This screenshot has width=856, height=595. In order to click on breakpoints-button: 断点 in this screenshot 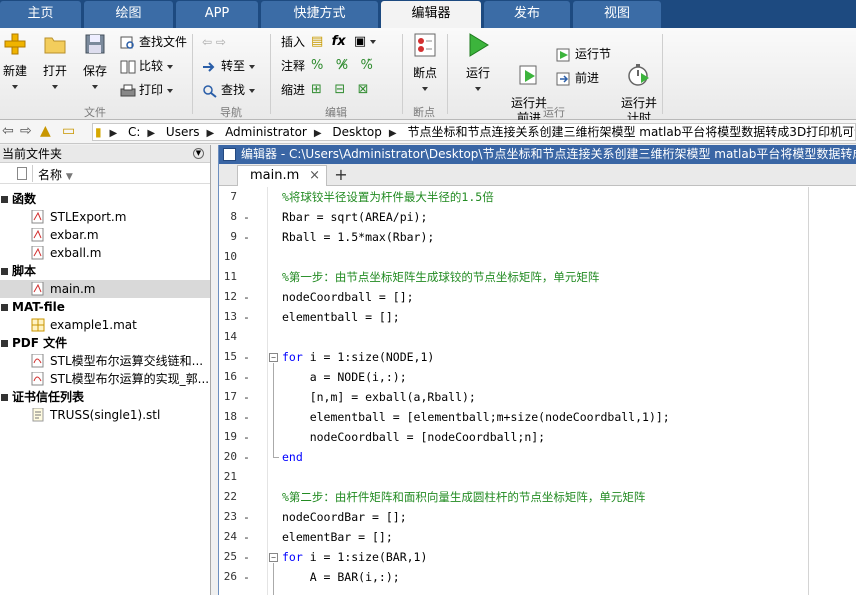, I will do `click(425, 64)`.